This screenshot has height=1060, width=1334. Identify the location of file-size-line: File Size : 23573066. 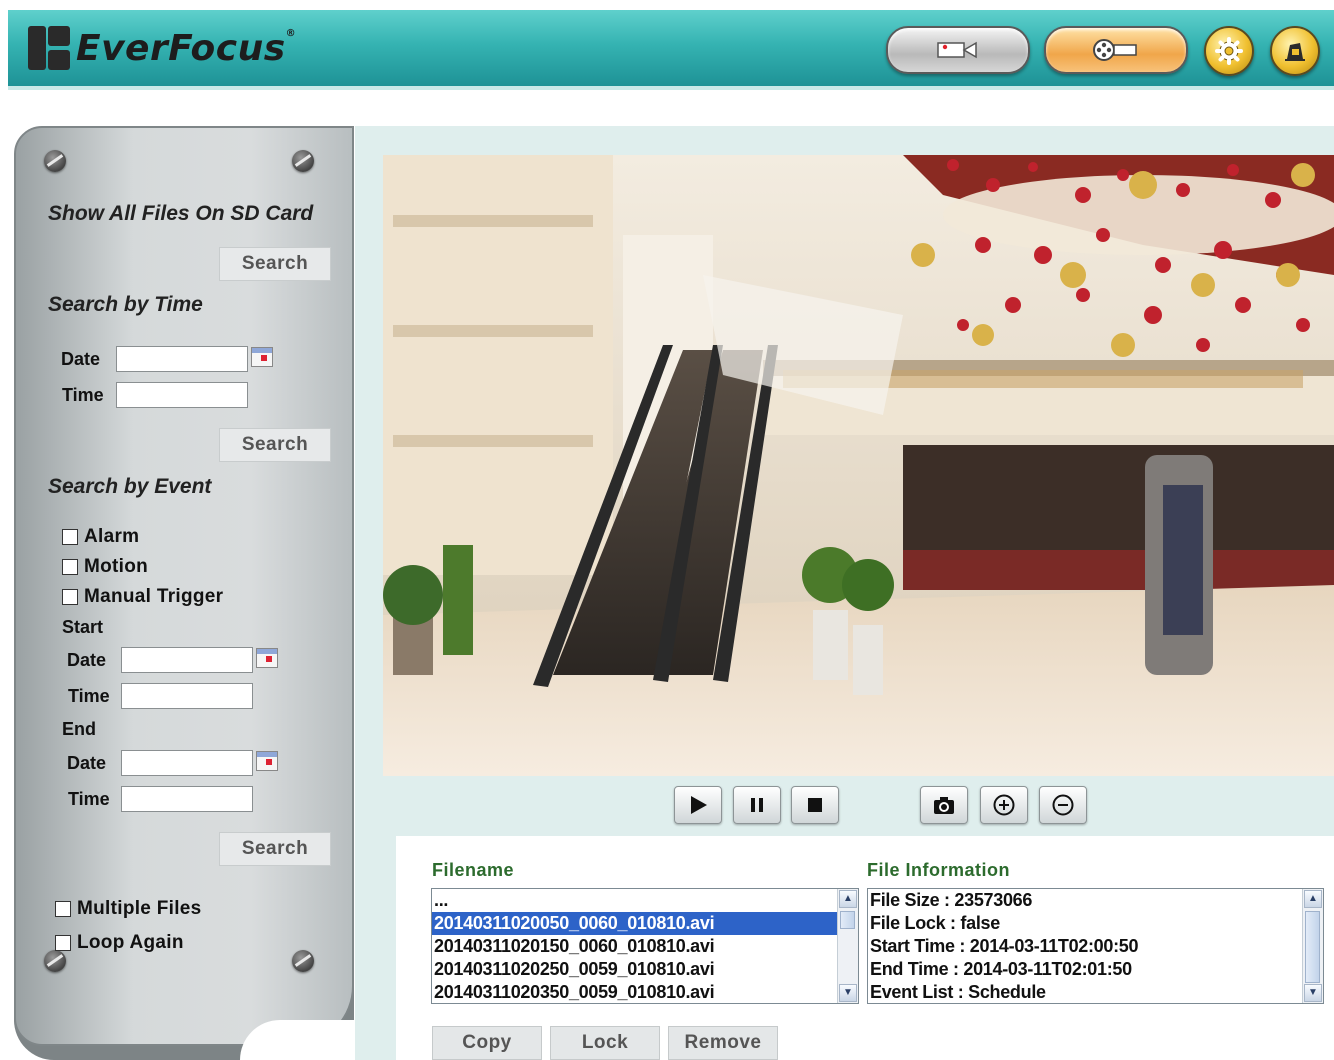
(951, 900).